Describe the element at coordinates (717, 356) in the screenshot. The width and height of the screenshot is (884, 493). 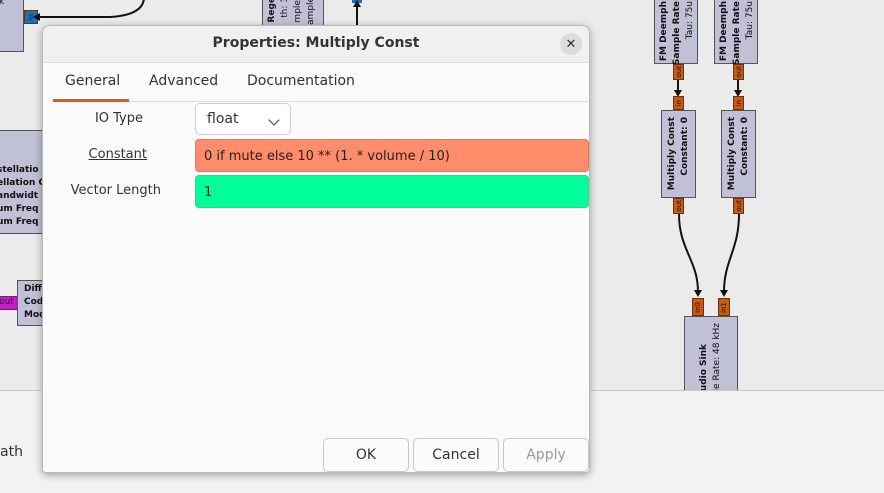
I see `block-audio-sink-param: le Rate: 48 kHz` at that location.